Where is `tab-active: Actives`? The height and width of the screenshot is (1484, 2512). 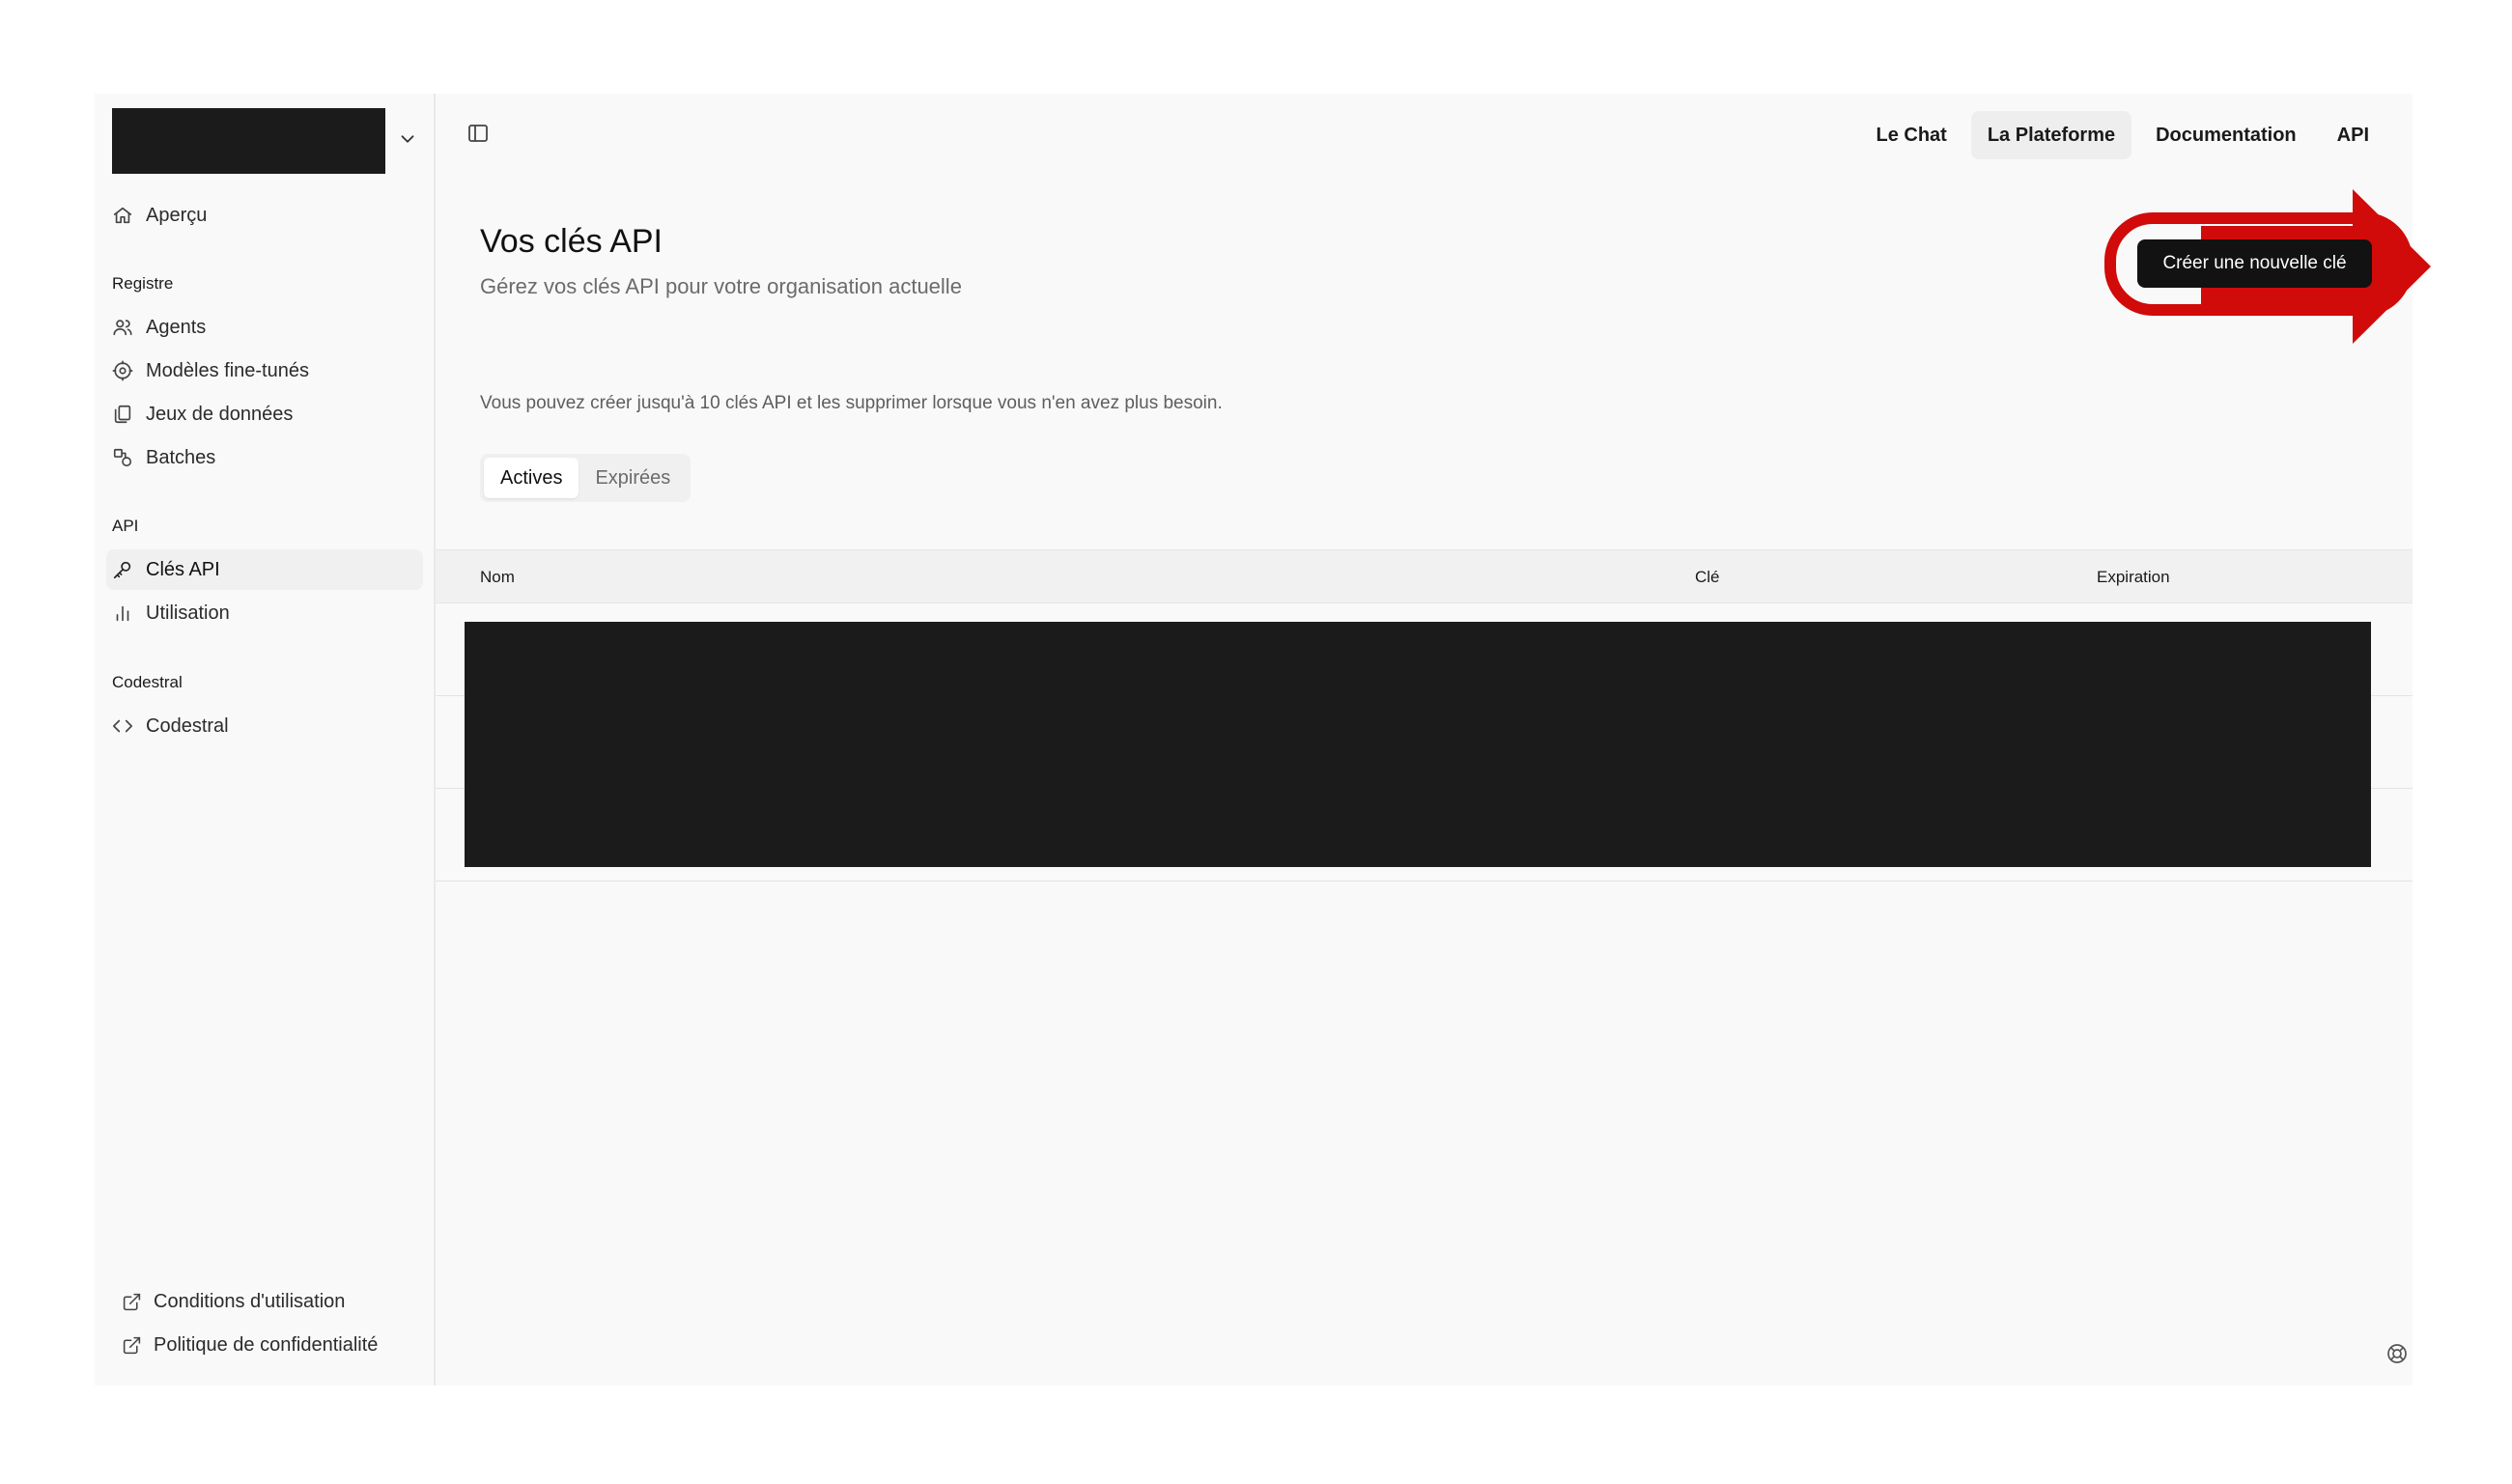 tab-active: Actives is located at coordinates (531, 478).